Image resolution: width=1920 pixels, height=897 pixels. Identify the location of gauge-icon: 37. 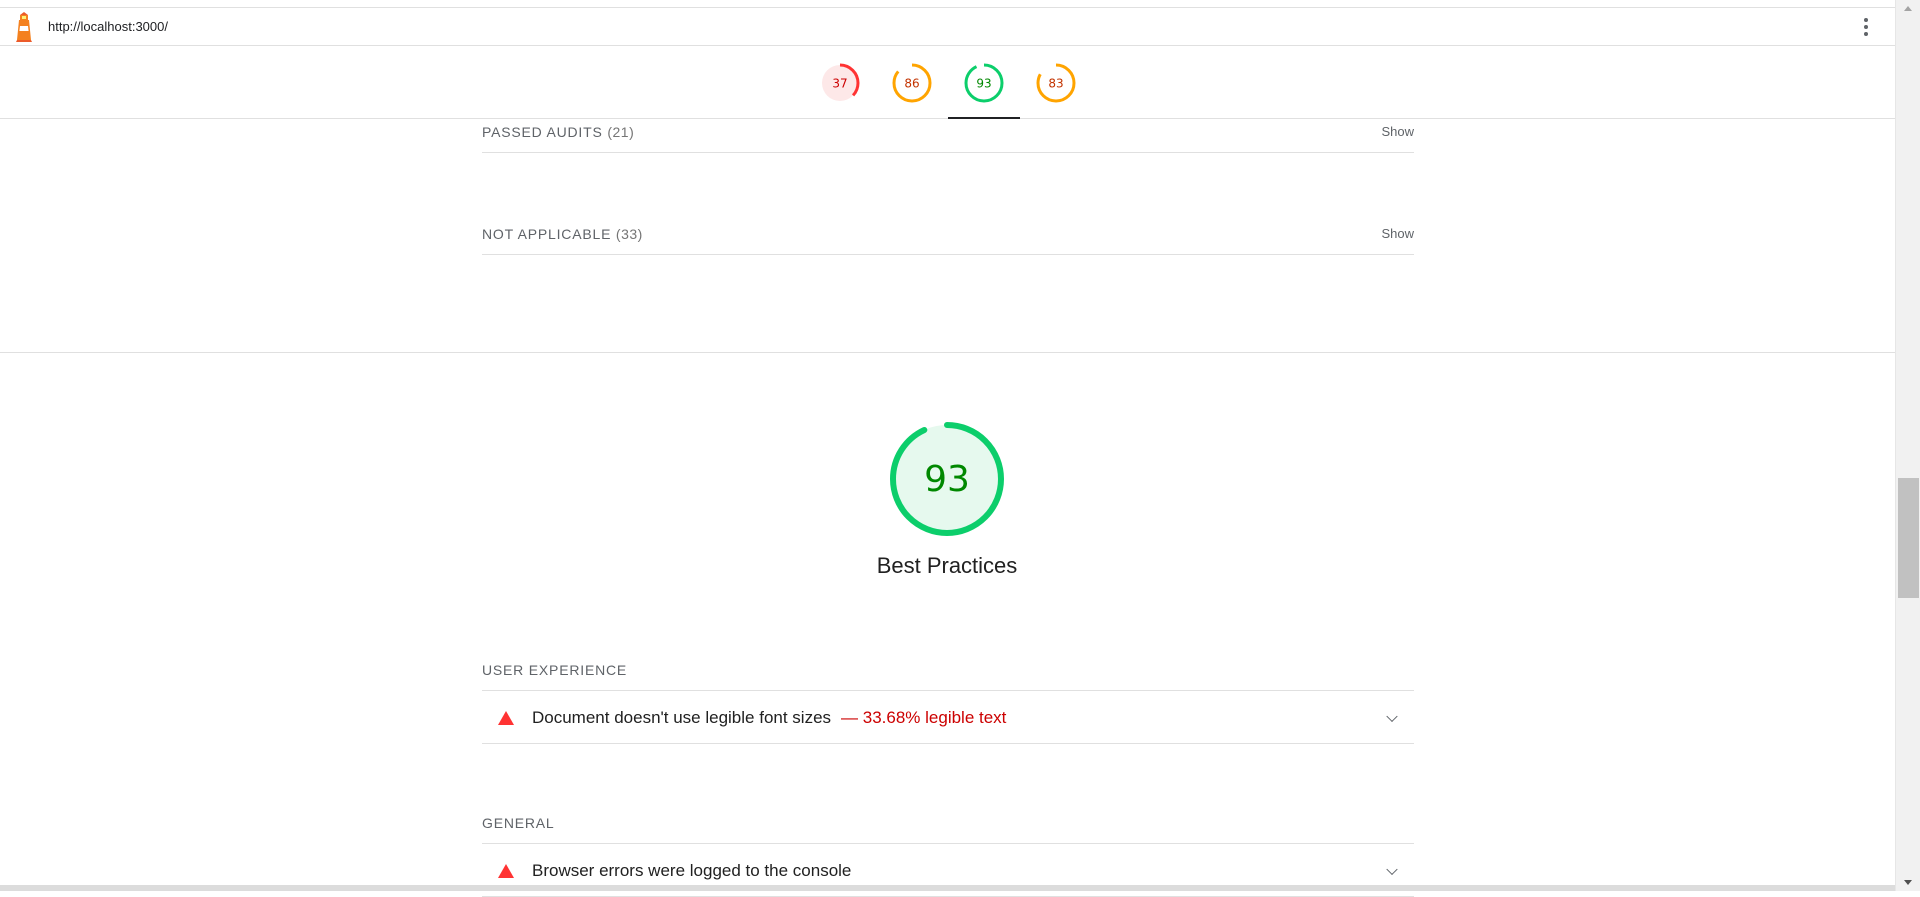
(840, 83).